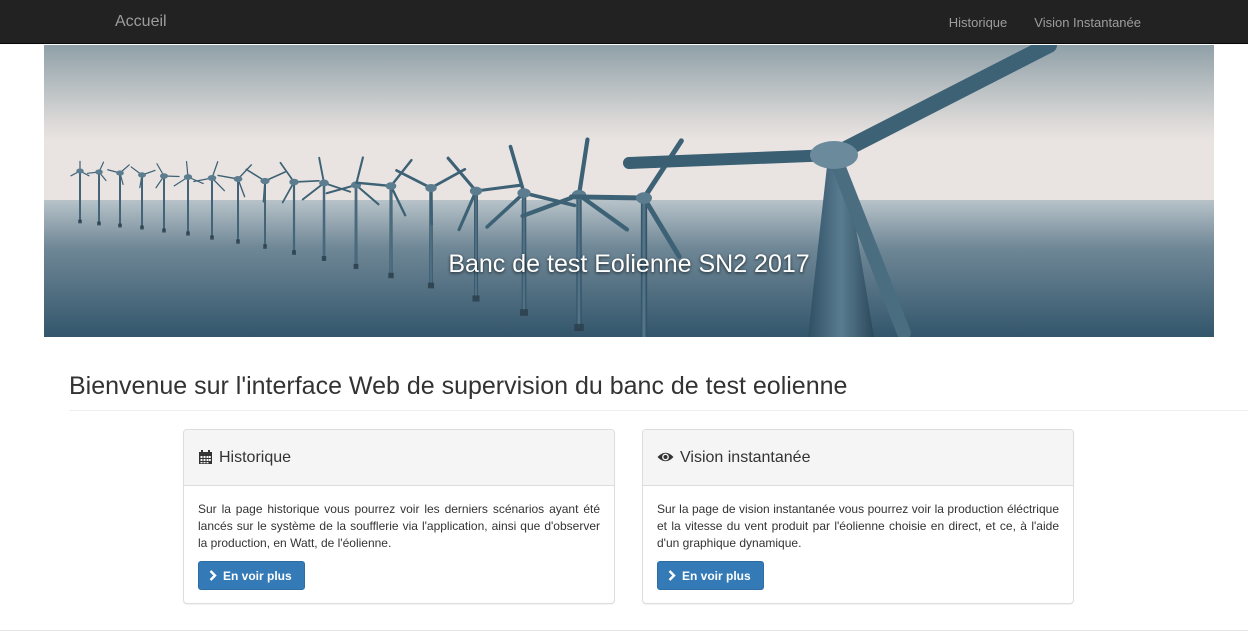 This screenshot has height=631, width=1248. I want to click on panel-title: Historique, so click(244, 458).